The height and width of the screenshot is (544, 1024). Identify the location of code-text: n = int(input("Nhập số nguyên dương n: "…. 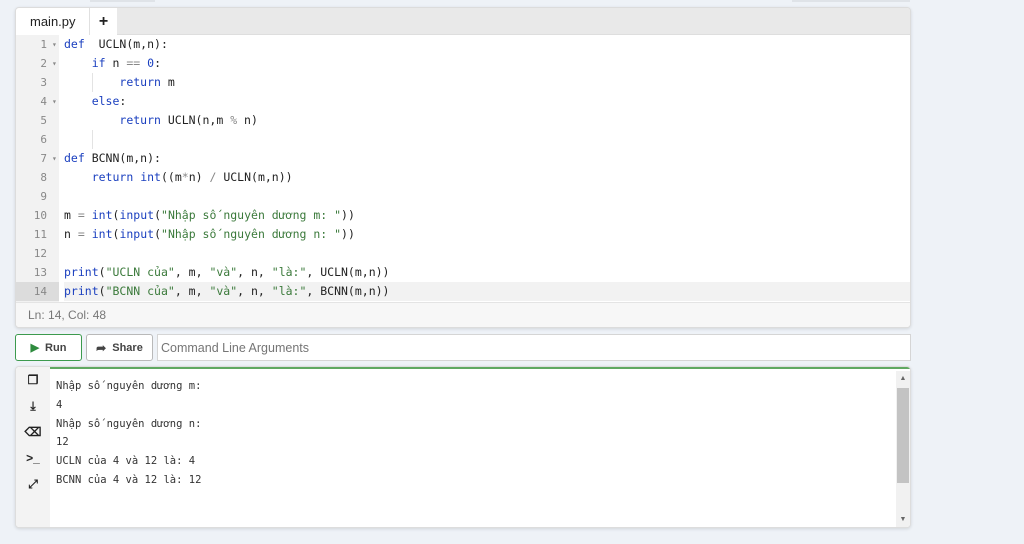
(487, 234).